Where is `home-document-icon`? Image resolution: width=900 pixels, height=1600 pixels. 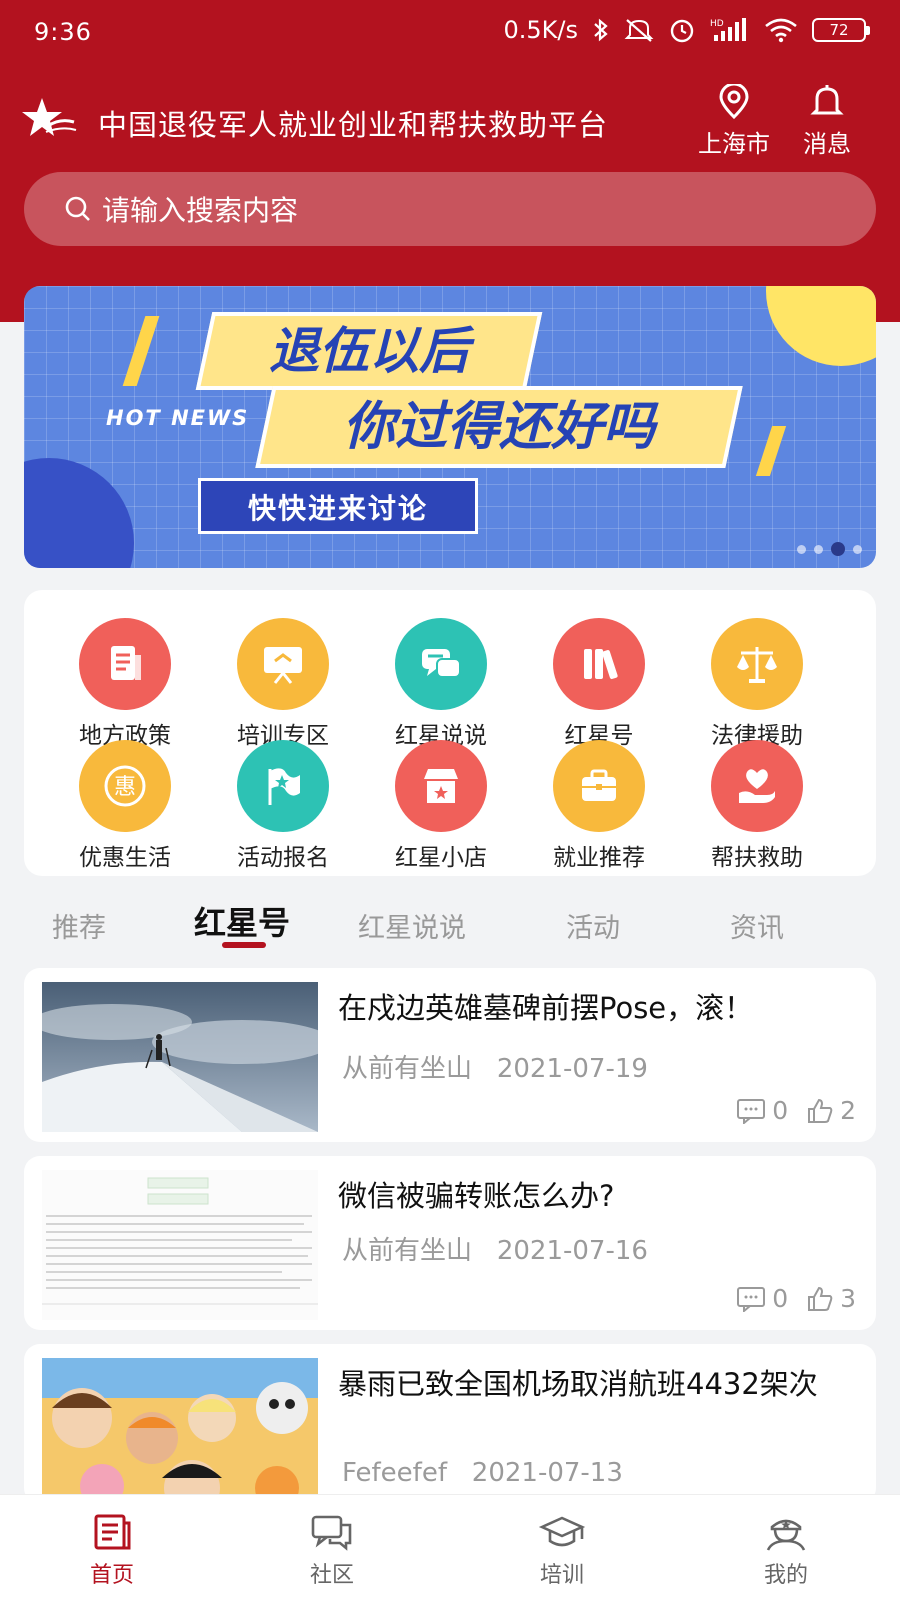
home-document-icon is located at coordinates (112, 1532).